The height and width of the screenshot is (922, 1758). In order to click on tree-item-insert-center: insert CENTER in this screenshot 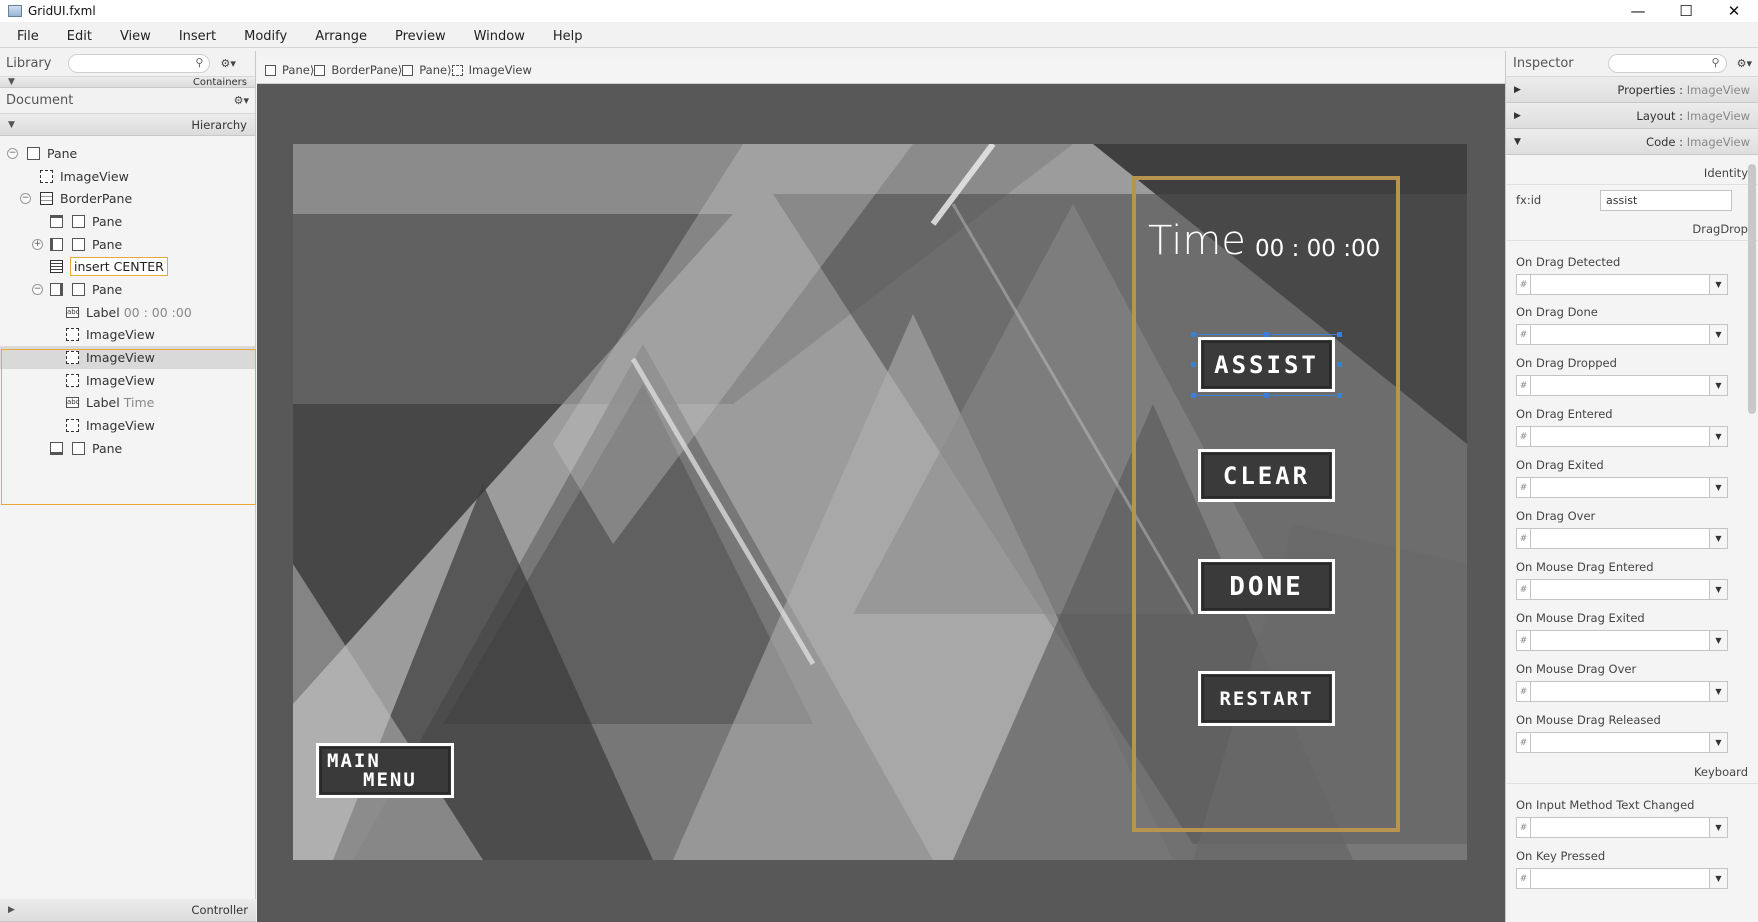, I will do `click(127, 266)`.